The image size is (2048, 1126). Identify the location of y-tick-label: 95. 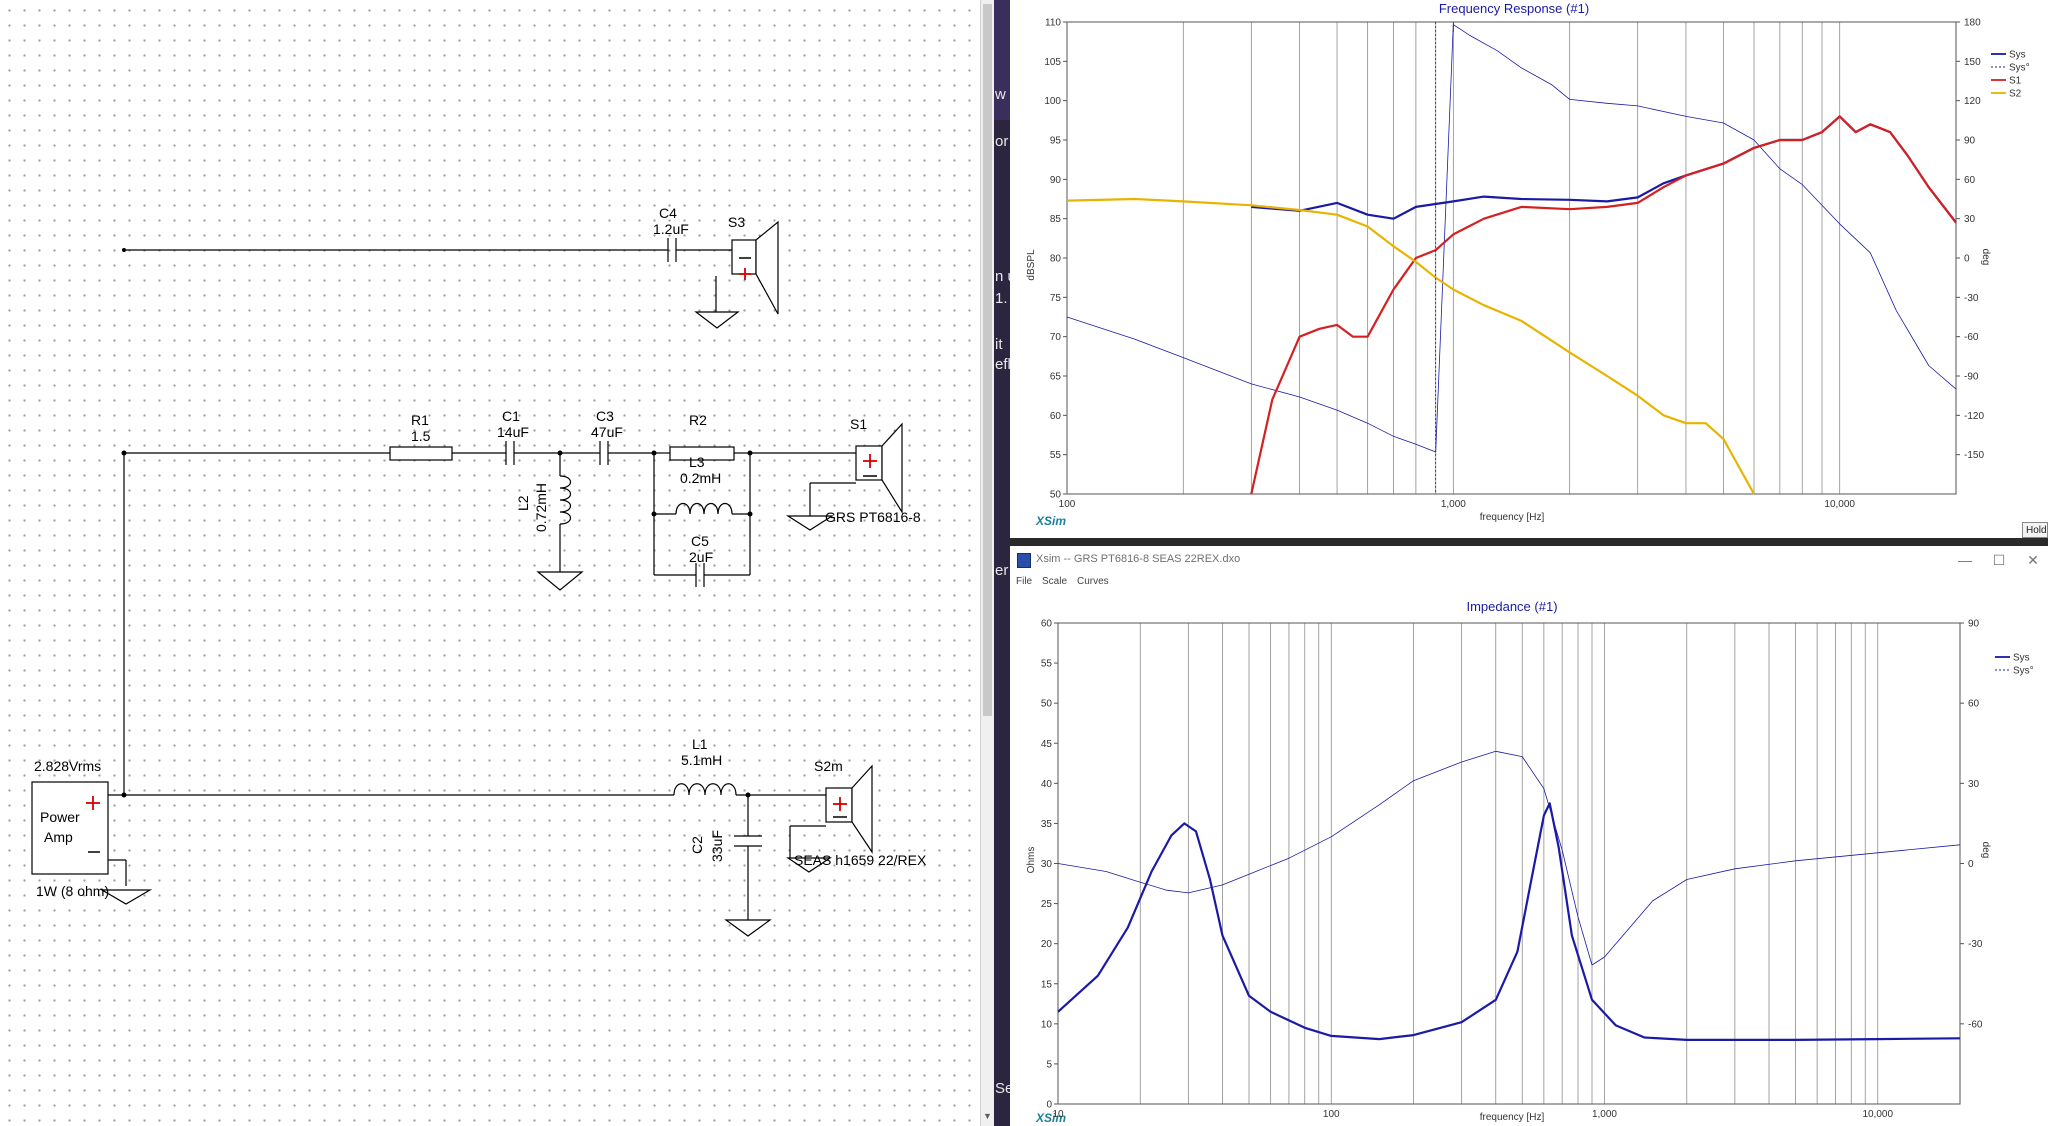
(1056, 141).